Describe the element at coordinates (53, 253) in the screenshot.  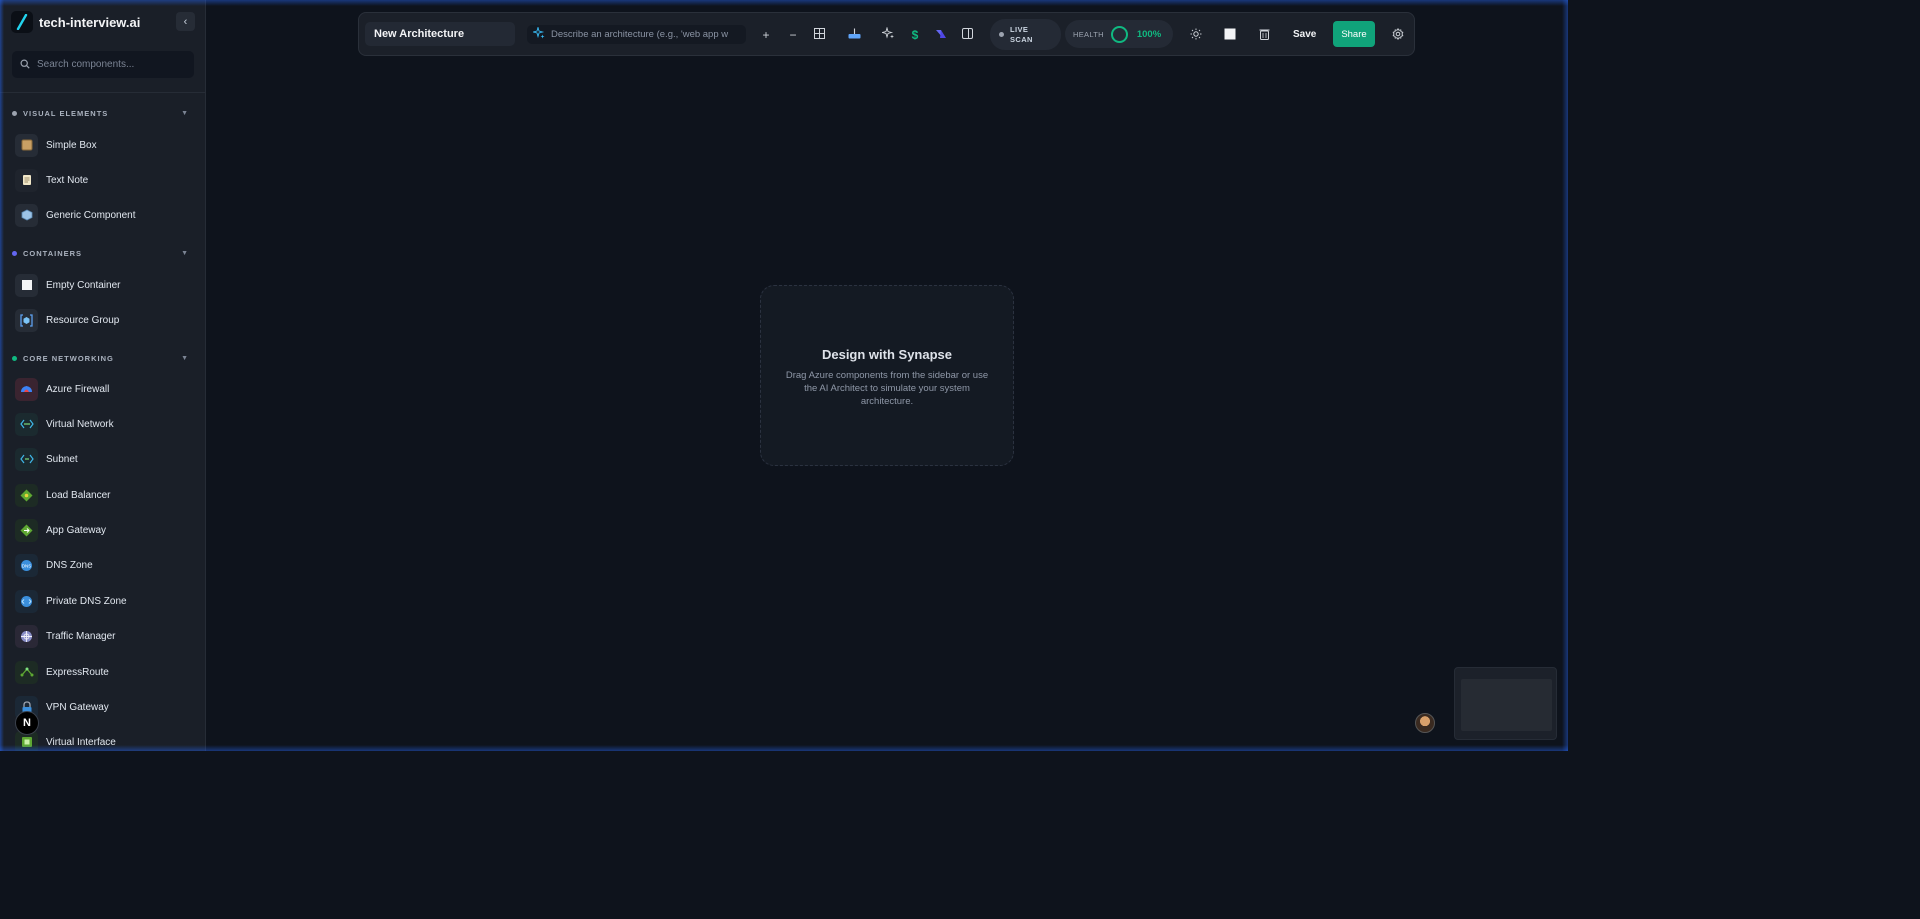
I see `section-title: CONTAINERS` at that location.